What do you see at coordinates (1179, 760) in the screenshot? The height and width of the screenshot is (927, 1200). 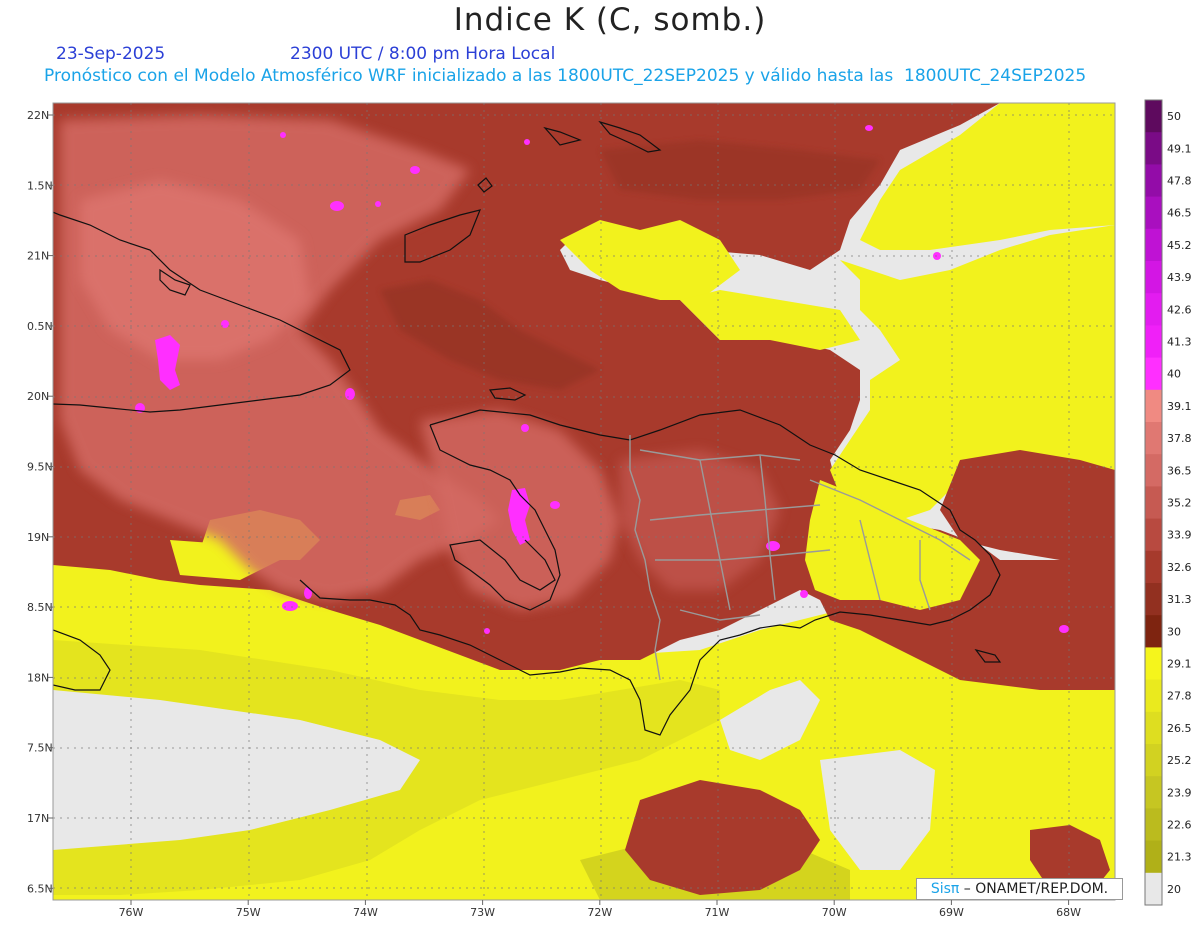 I see `colorbar-label: 25.2` at bounding box center [1179, 760].